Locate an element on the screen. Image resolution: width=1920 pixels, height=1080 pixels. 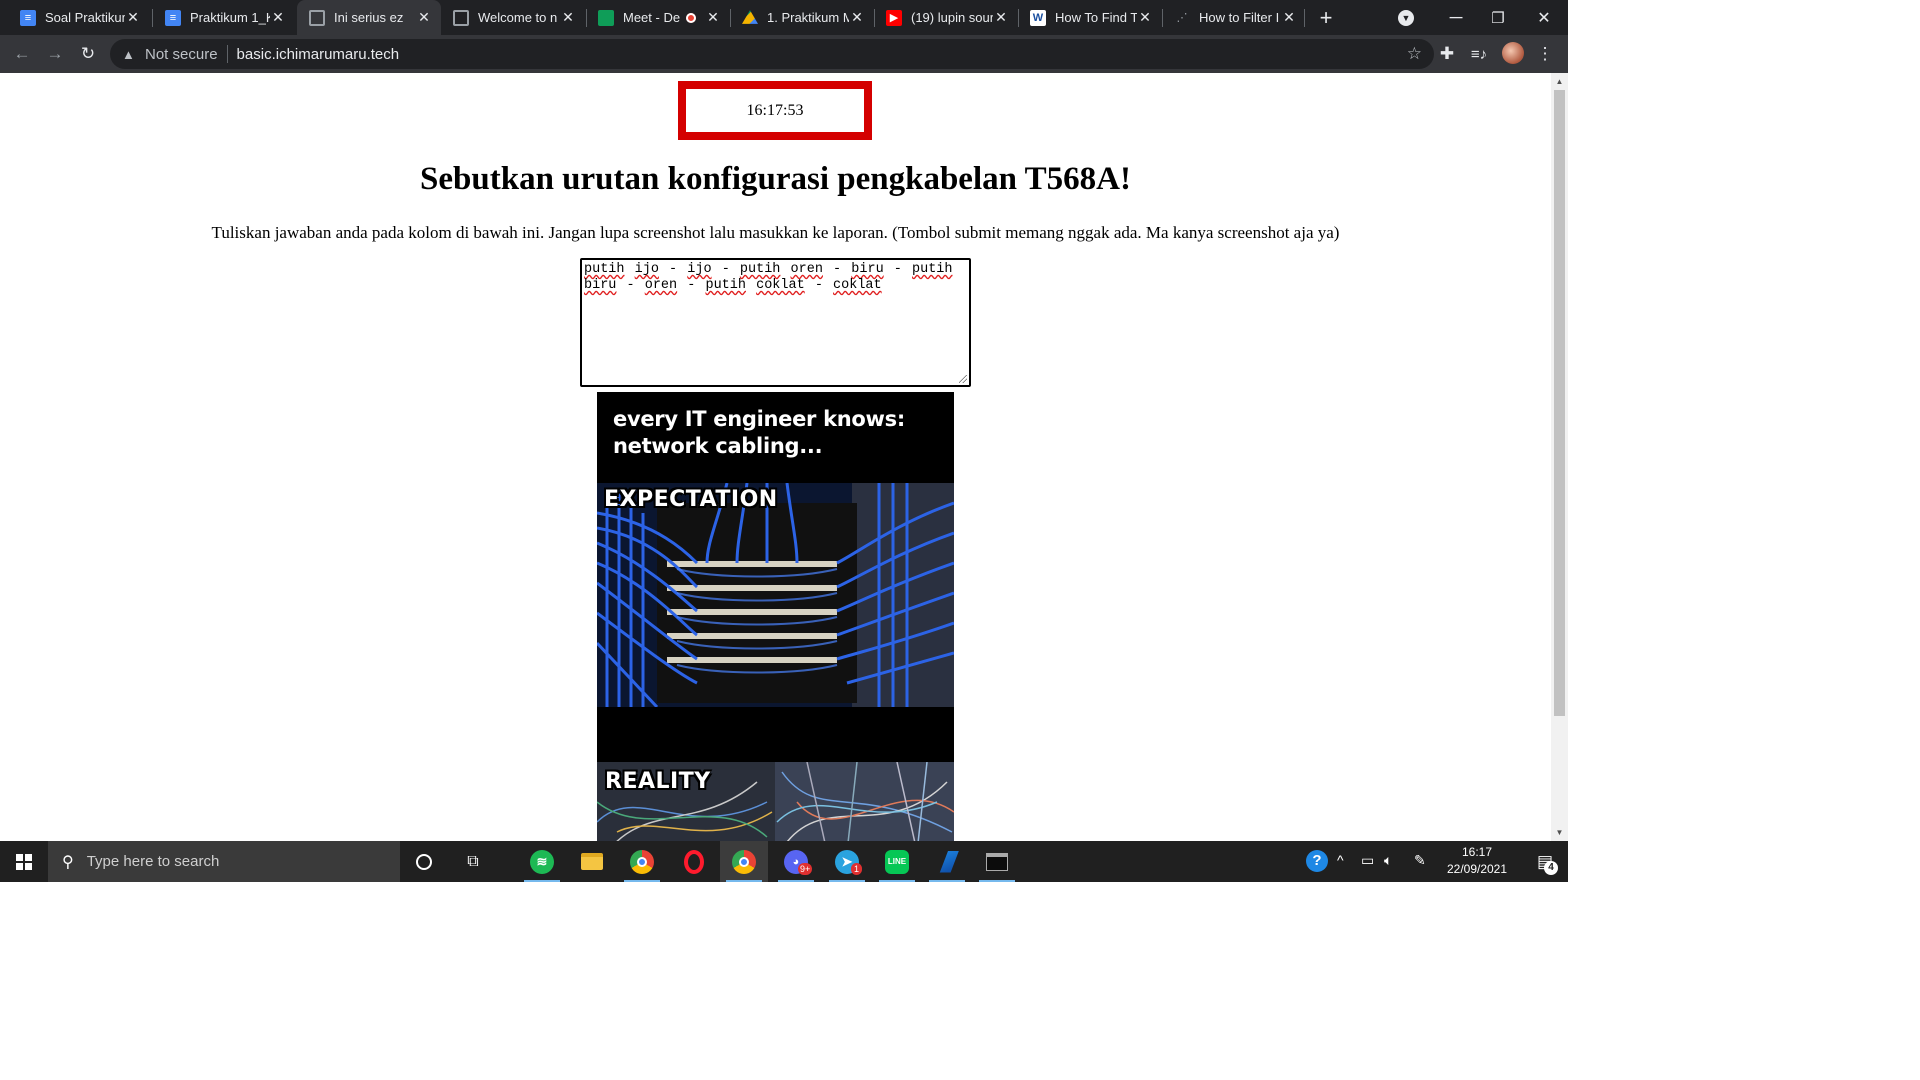
window-close-button: ✕ is located at coordinates (1544, 17).